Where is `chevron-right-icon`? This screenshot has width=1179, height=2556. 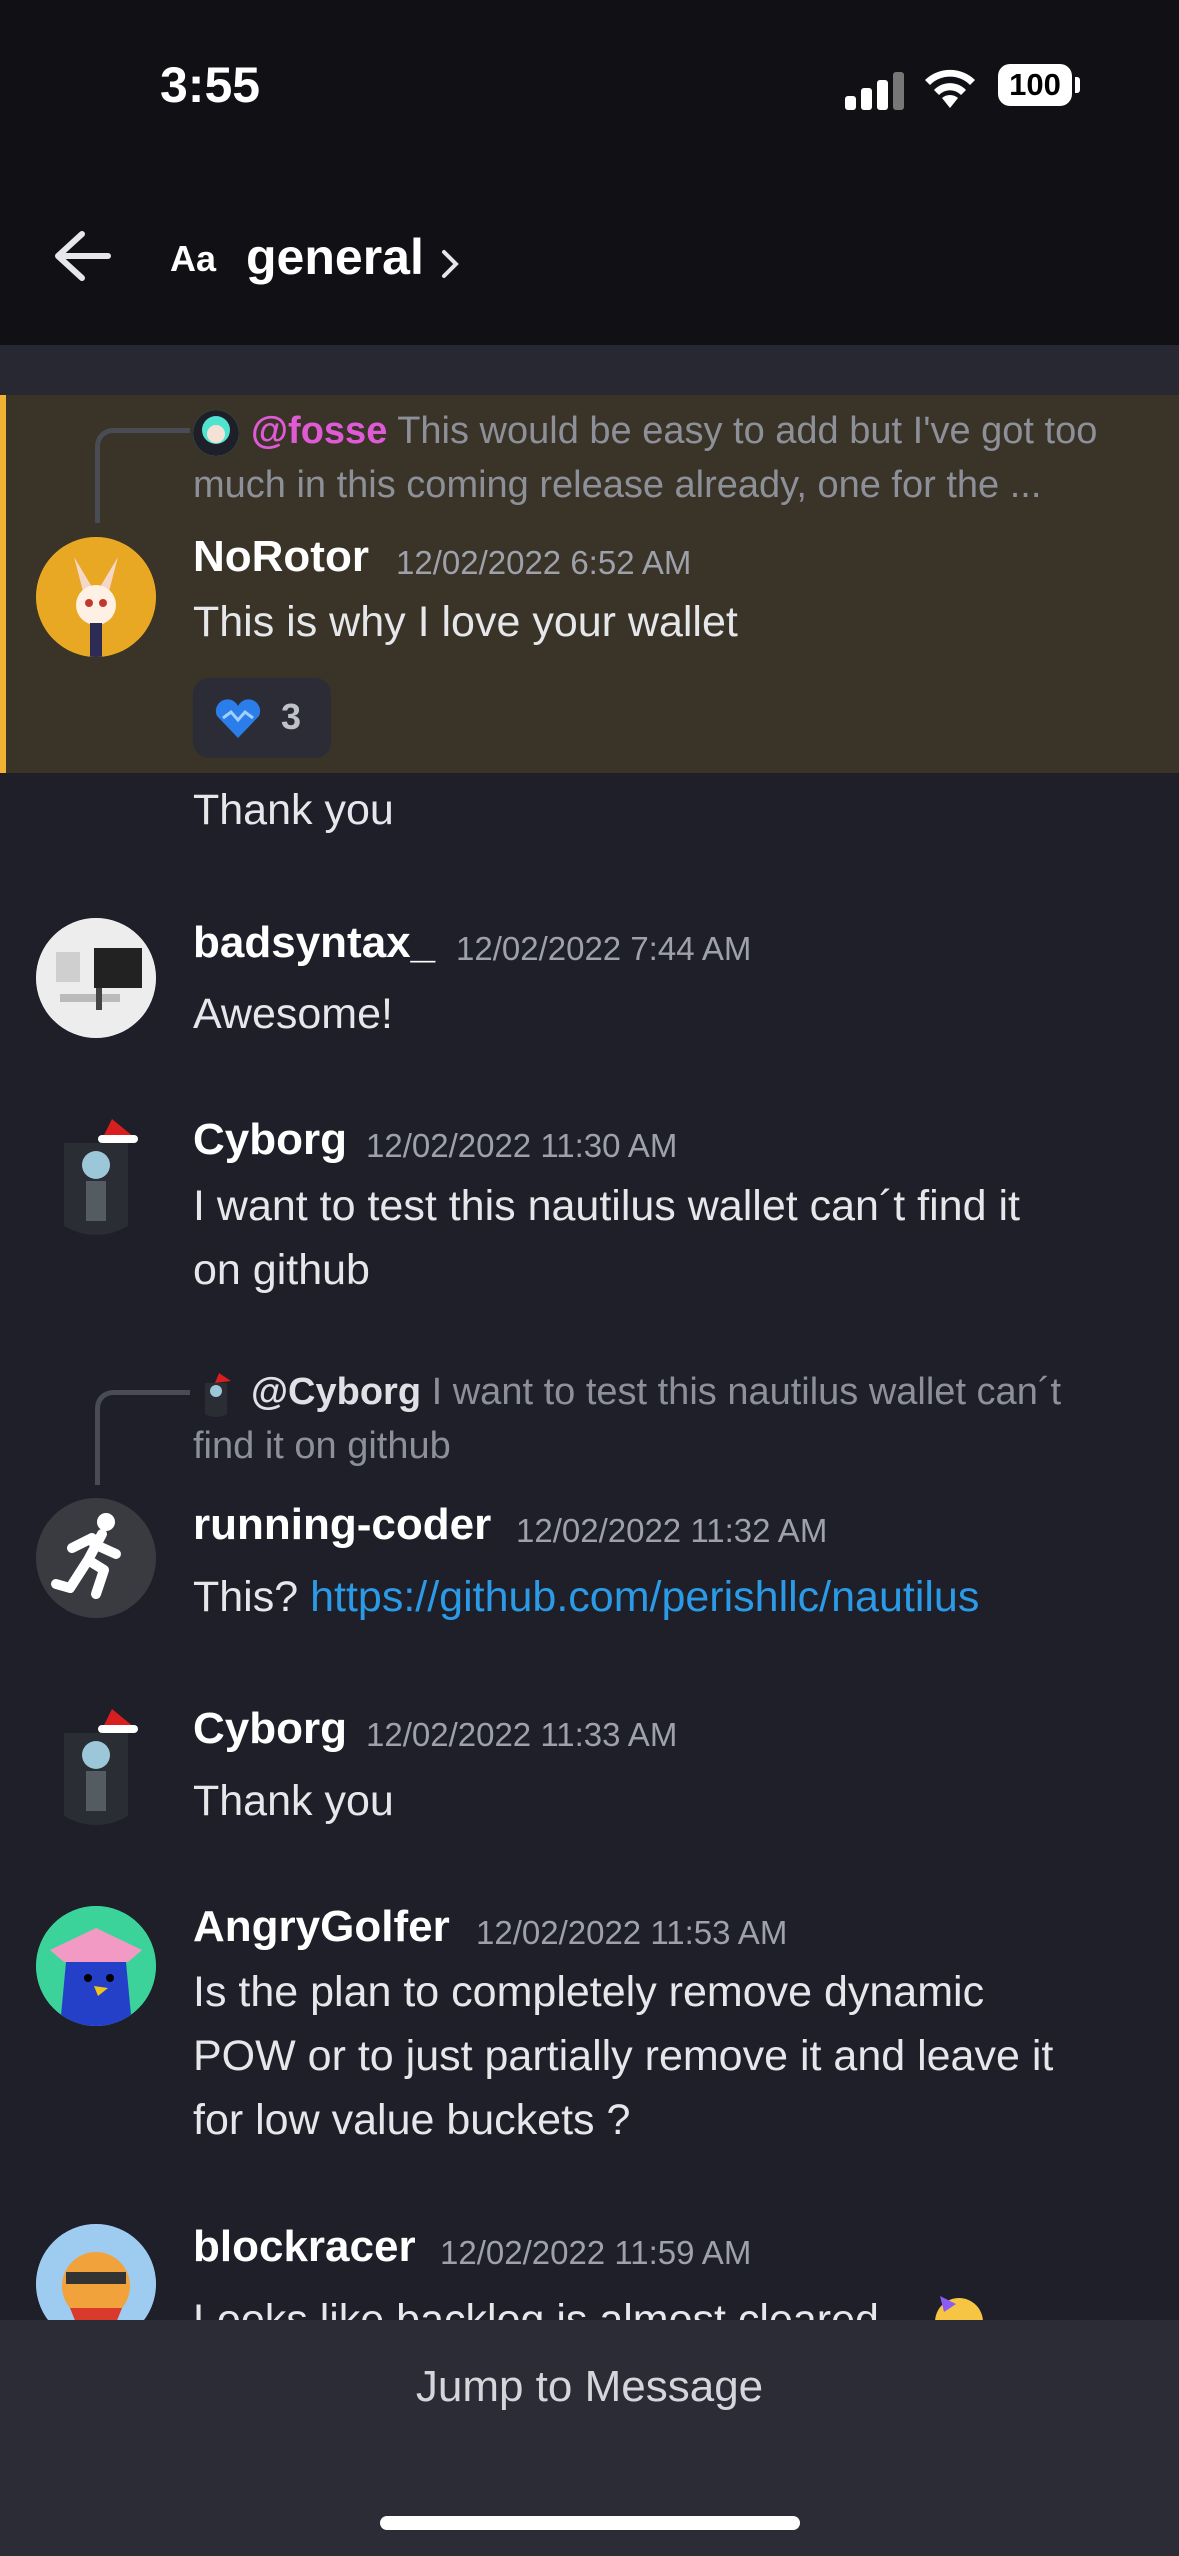 chevron-right-icon is located at coordinates (450, 264).